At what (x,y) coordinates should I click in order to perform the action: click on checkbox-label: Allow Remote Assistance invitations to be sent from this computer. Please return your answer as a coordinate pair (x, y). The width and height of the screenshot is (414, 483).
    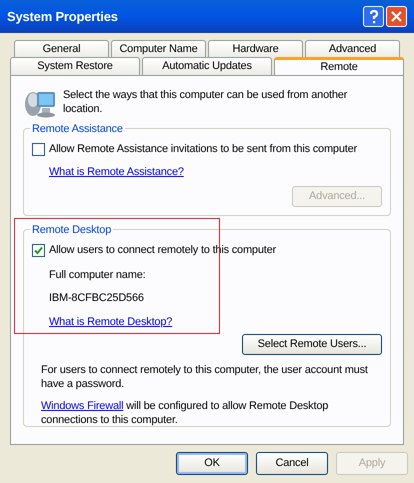
    Looking at the image, I should click on (203, 149).